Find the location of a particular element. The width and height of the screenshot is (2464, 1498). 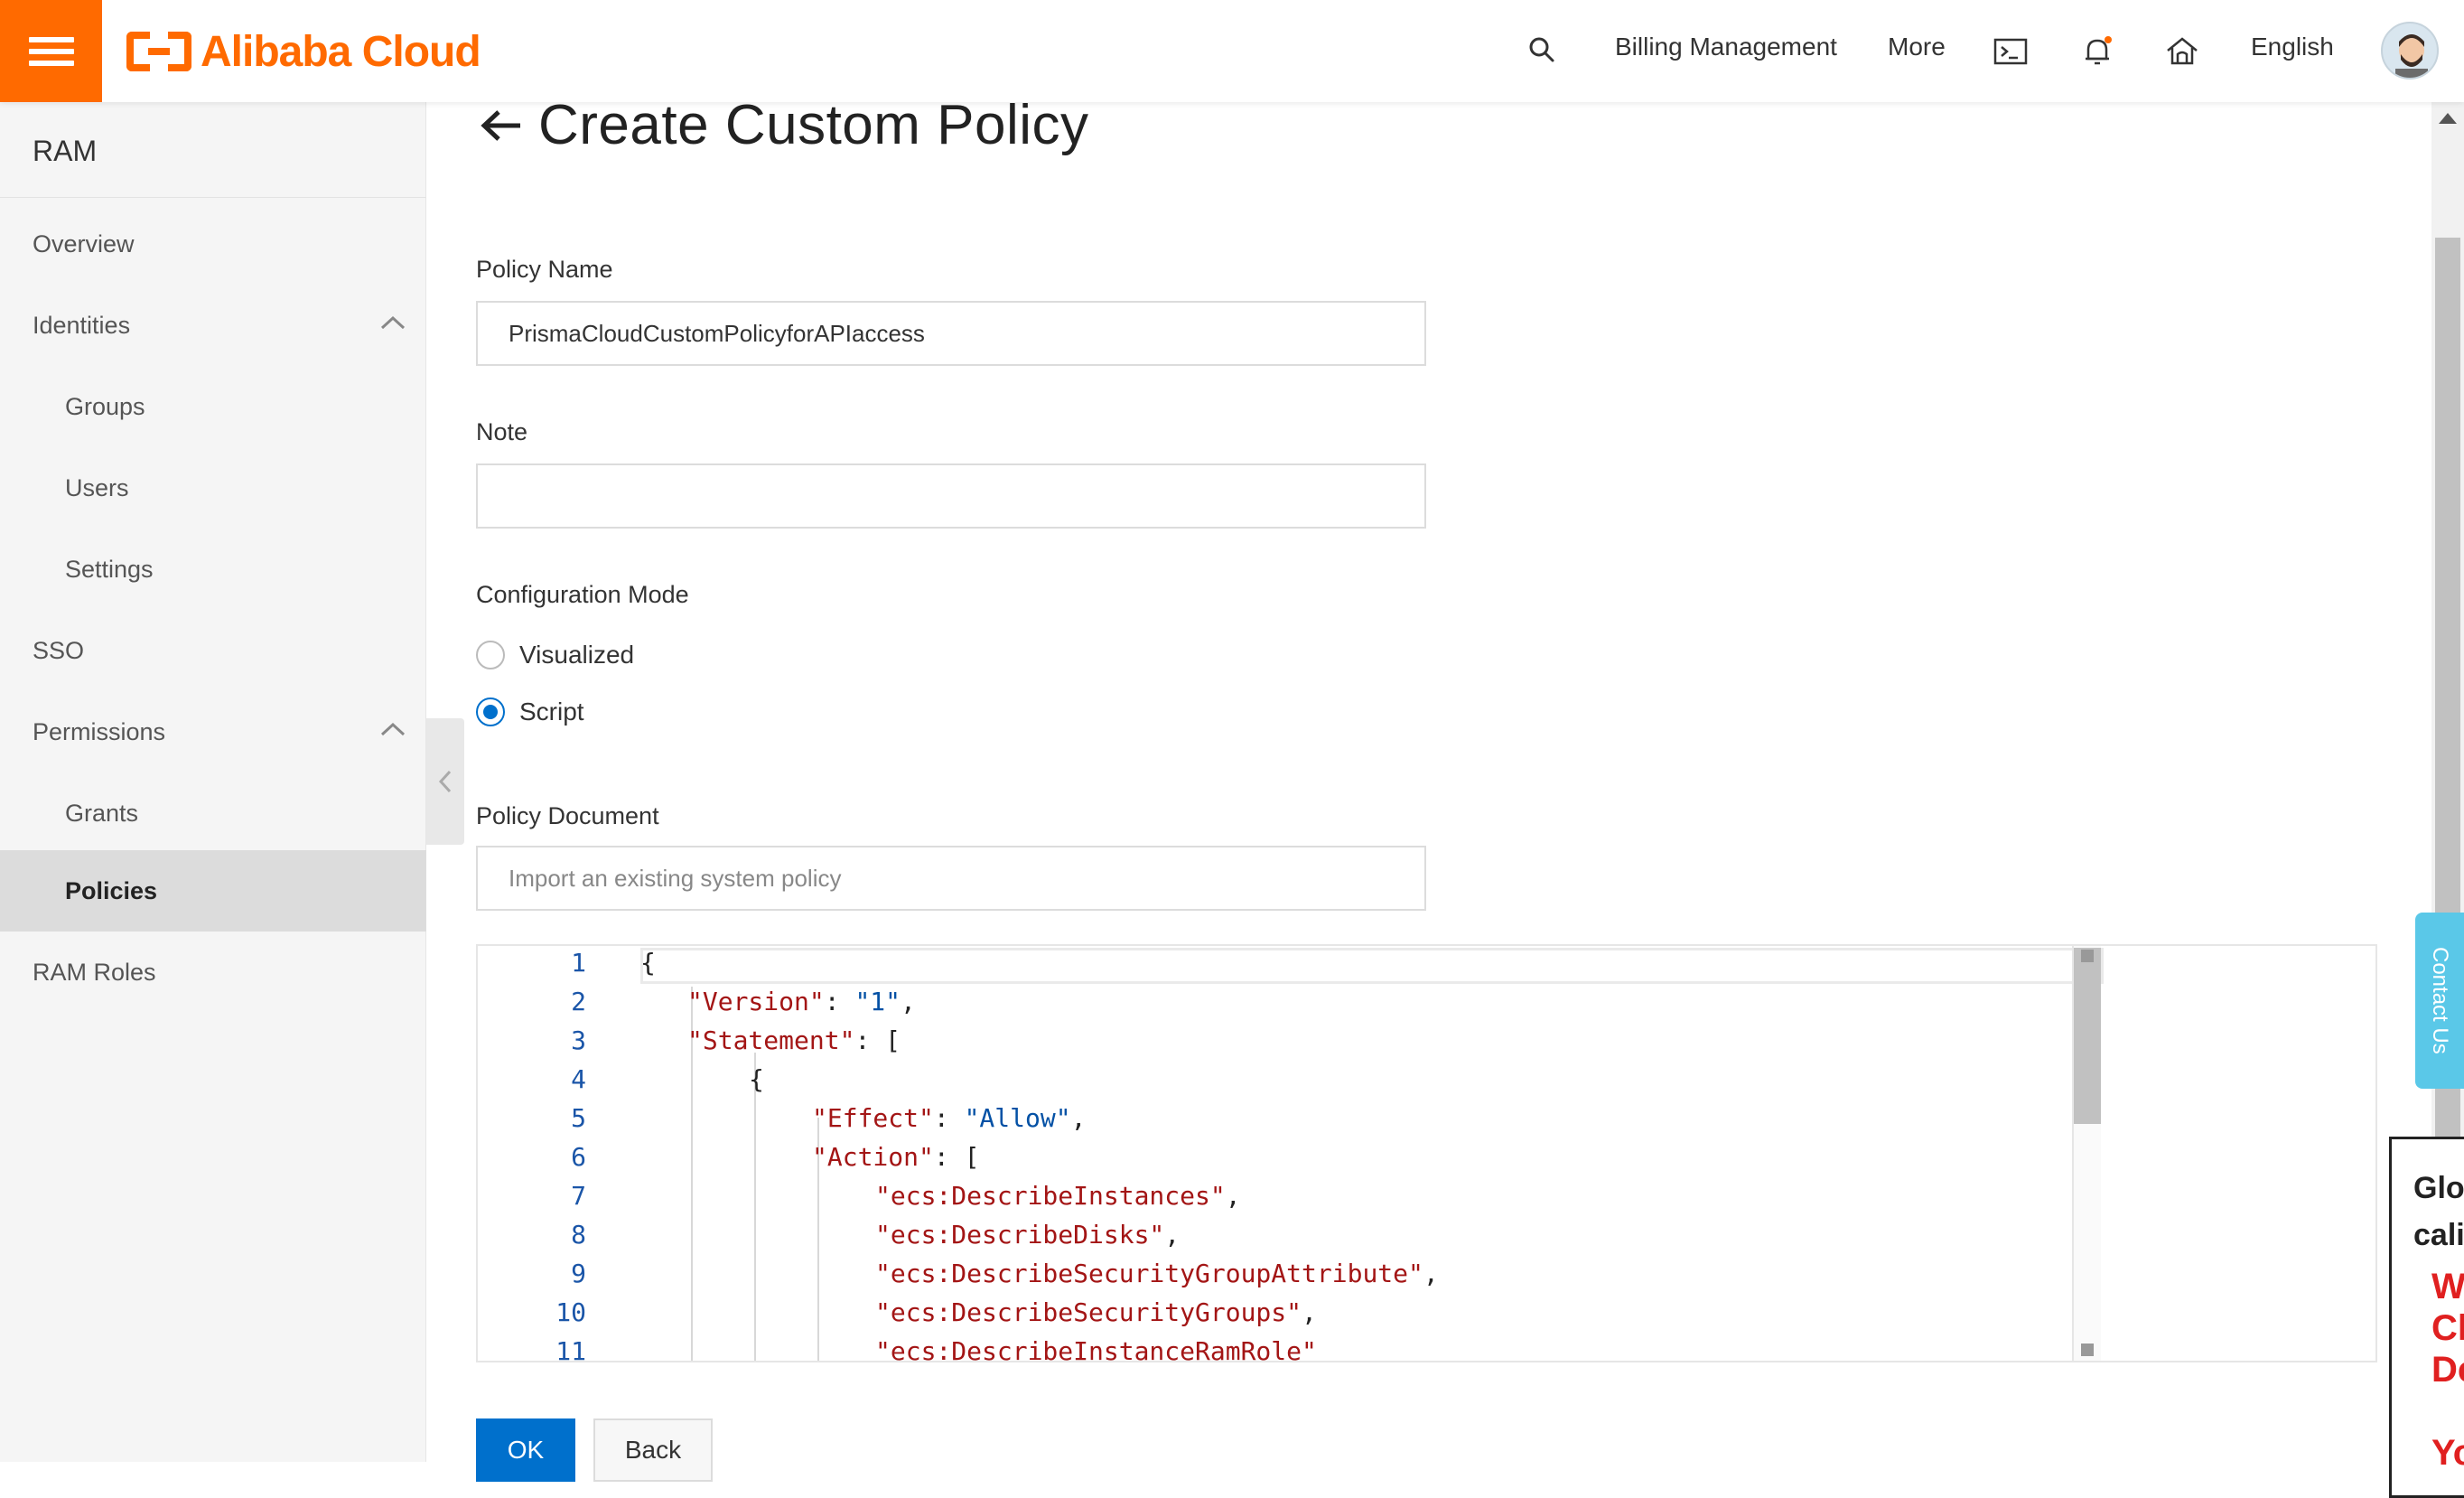

terminal-icon is located at coordinates (2011, 50).